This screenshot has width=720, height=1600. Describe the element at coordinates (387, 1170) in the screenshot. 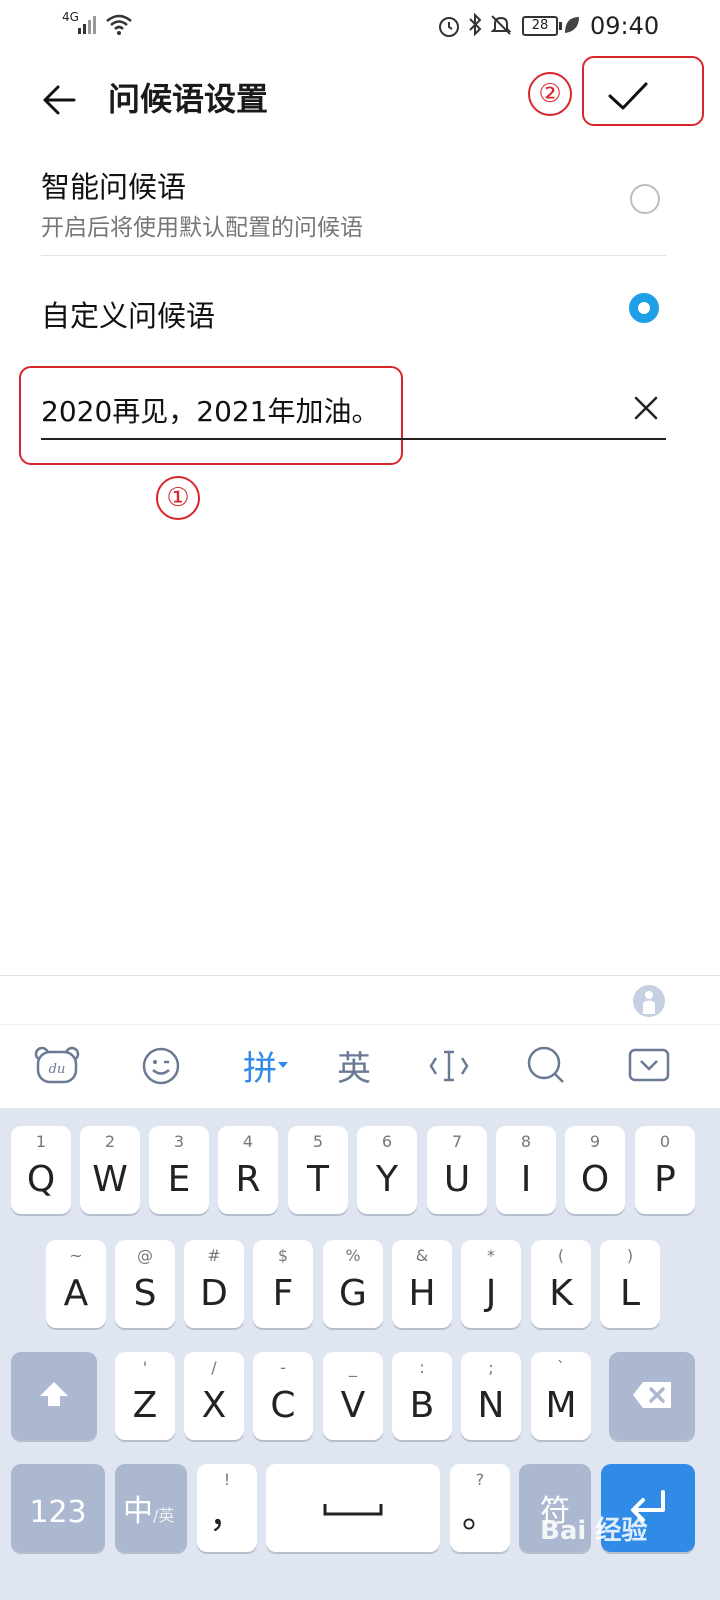

I see `key-y: 6Y` at that location.